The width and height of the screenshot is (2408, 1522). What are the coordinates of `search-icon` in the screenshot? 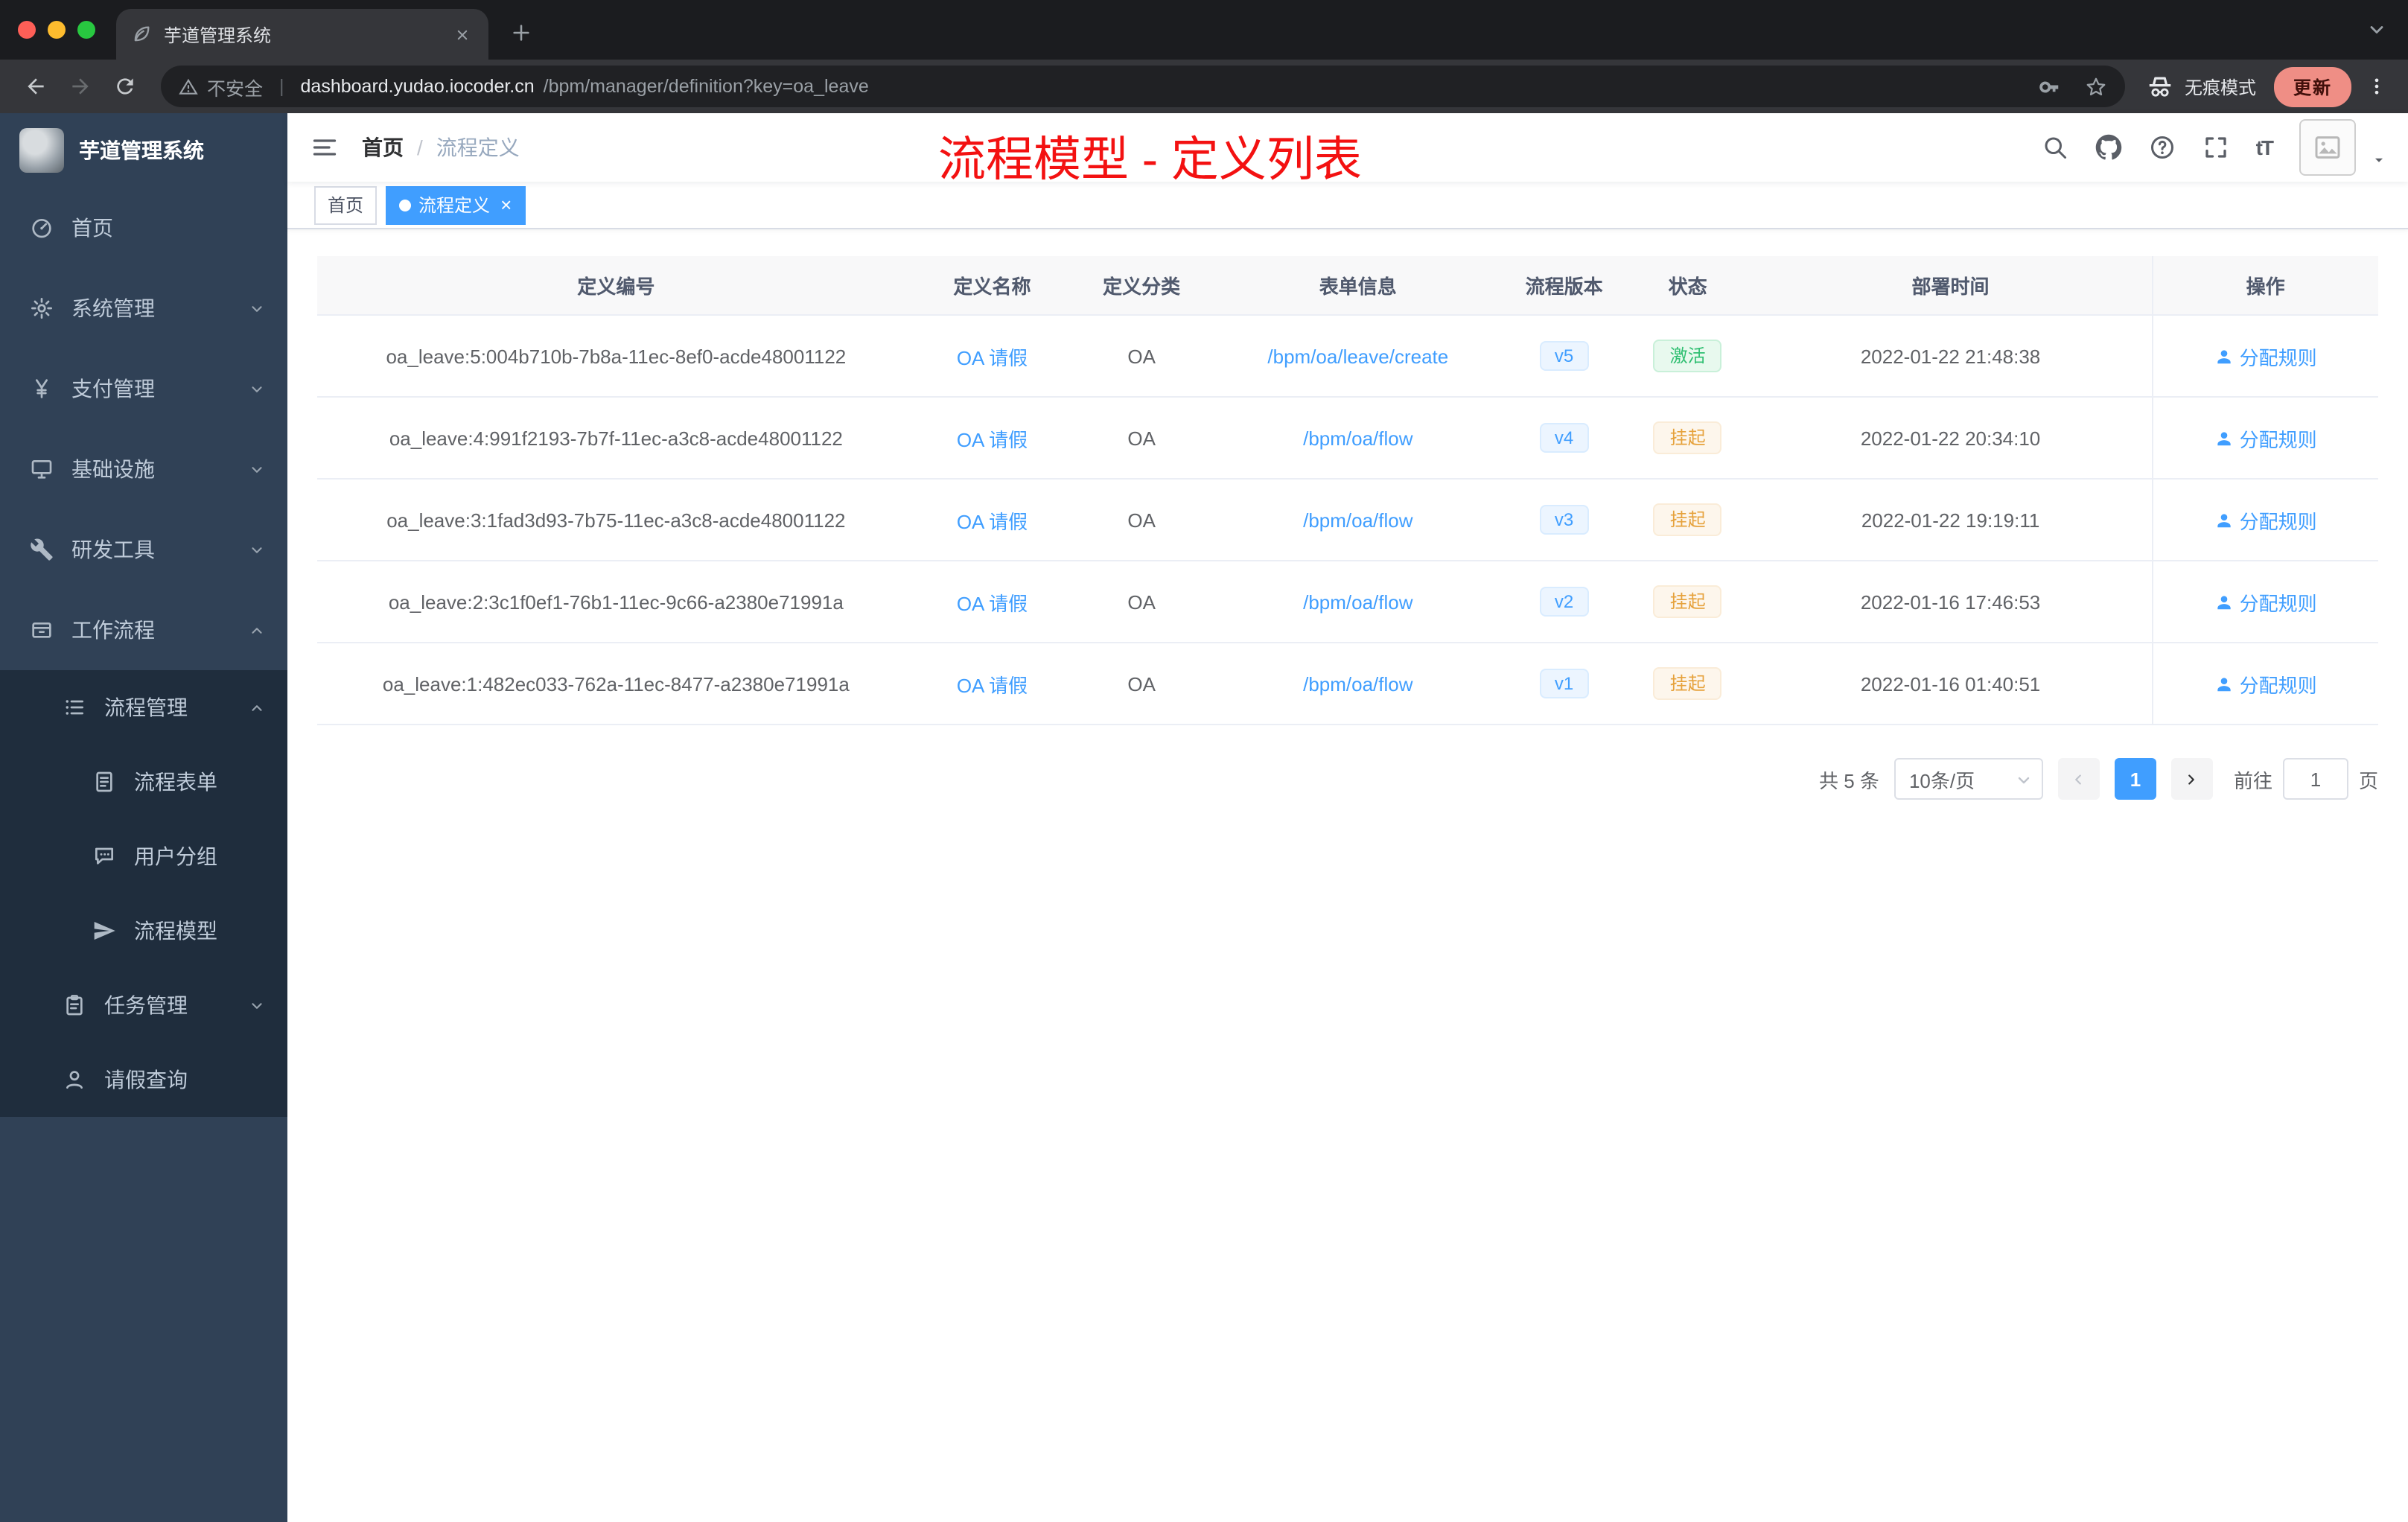 It's located at (2055, 147).